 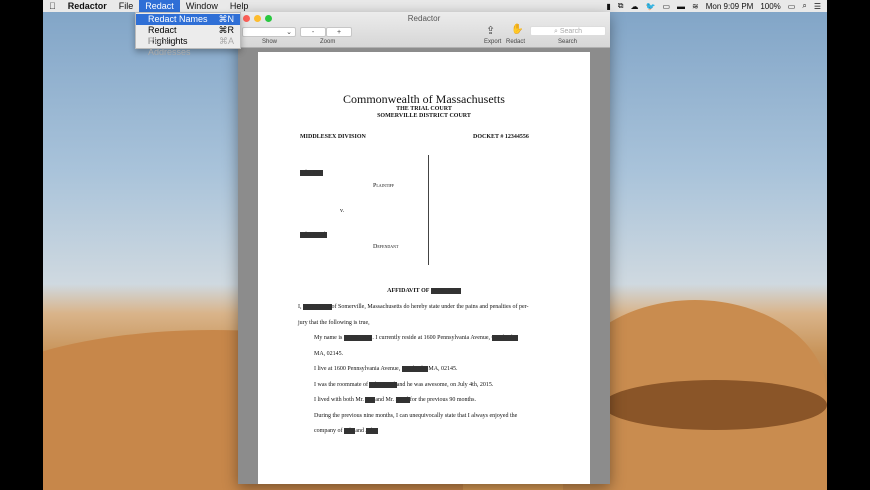 I want to click on redacted-defendant: John Smith, so click(x=314, y=235).